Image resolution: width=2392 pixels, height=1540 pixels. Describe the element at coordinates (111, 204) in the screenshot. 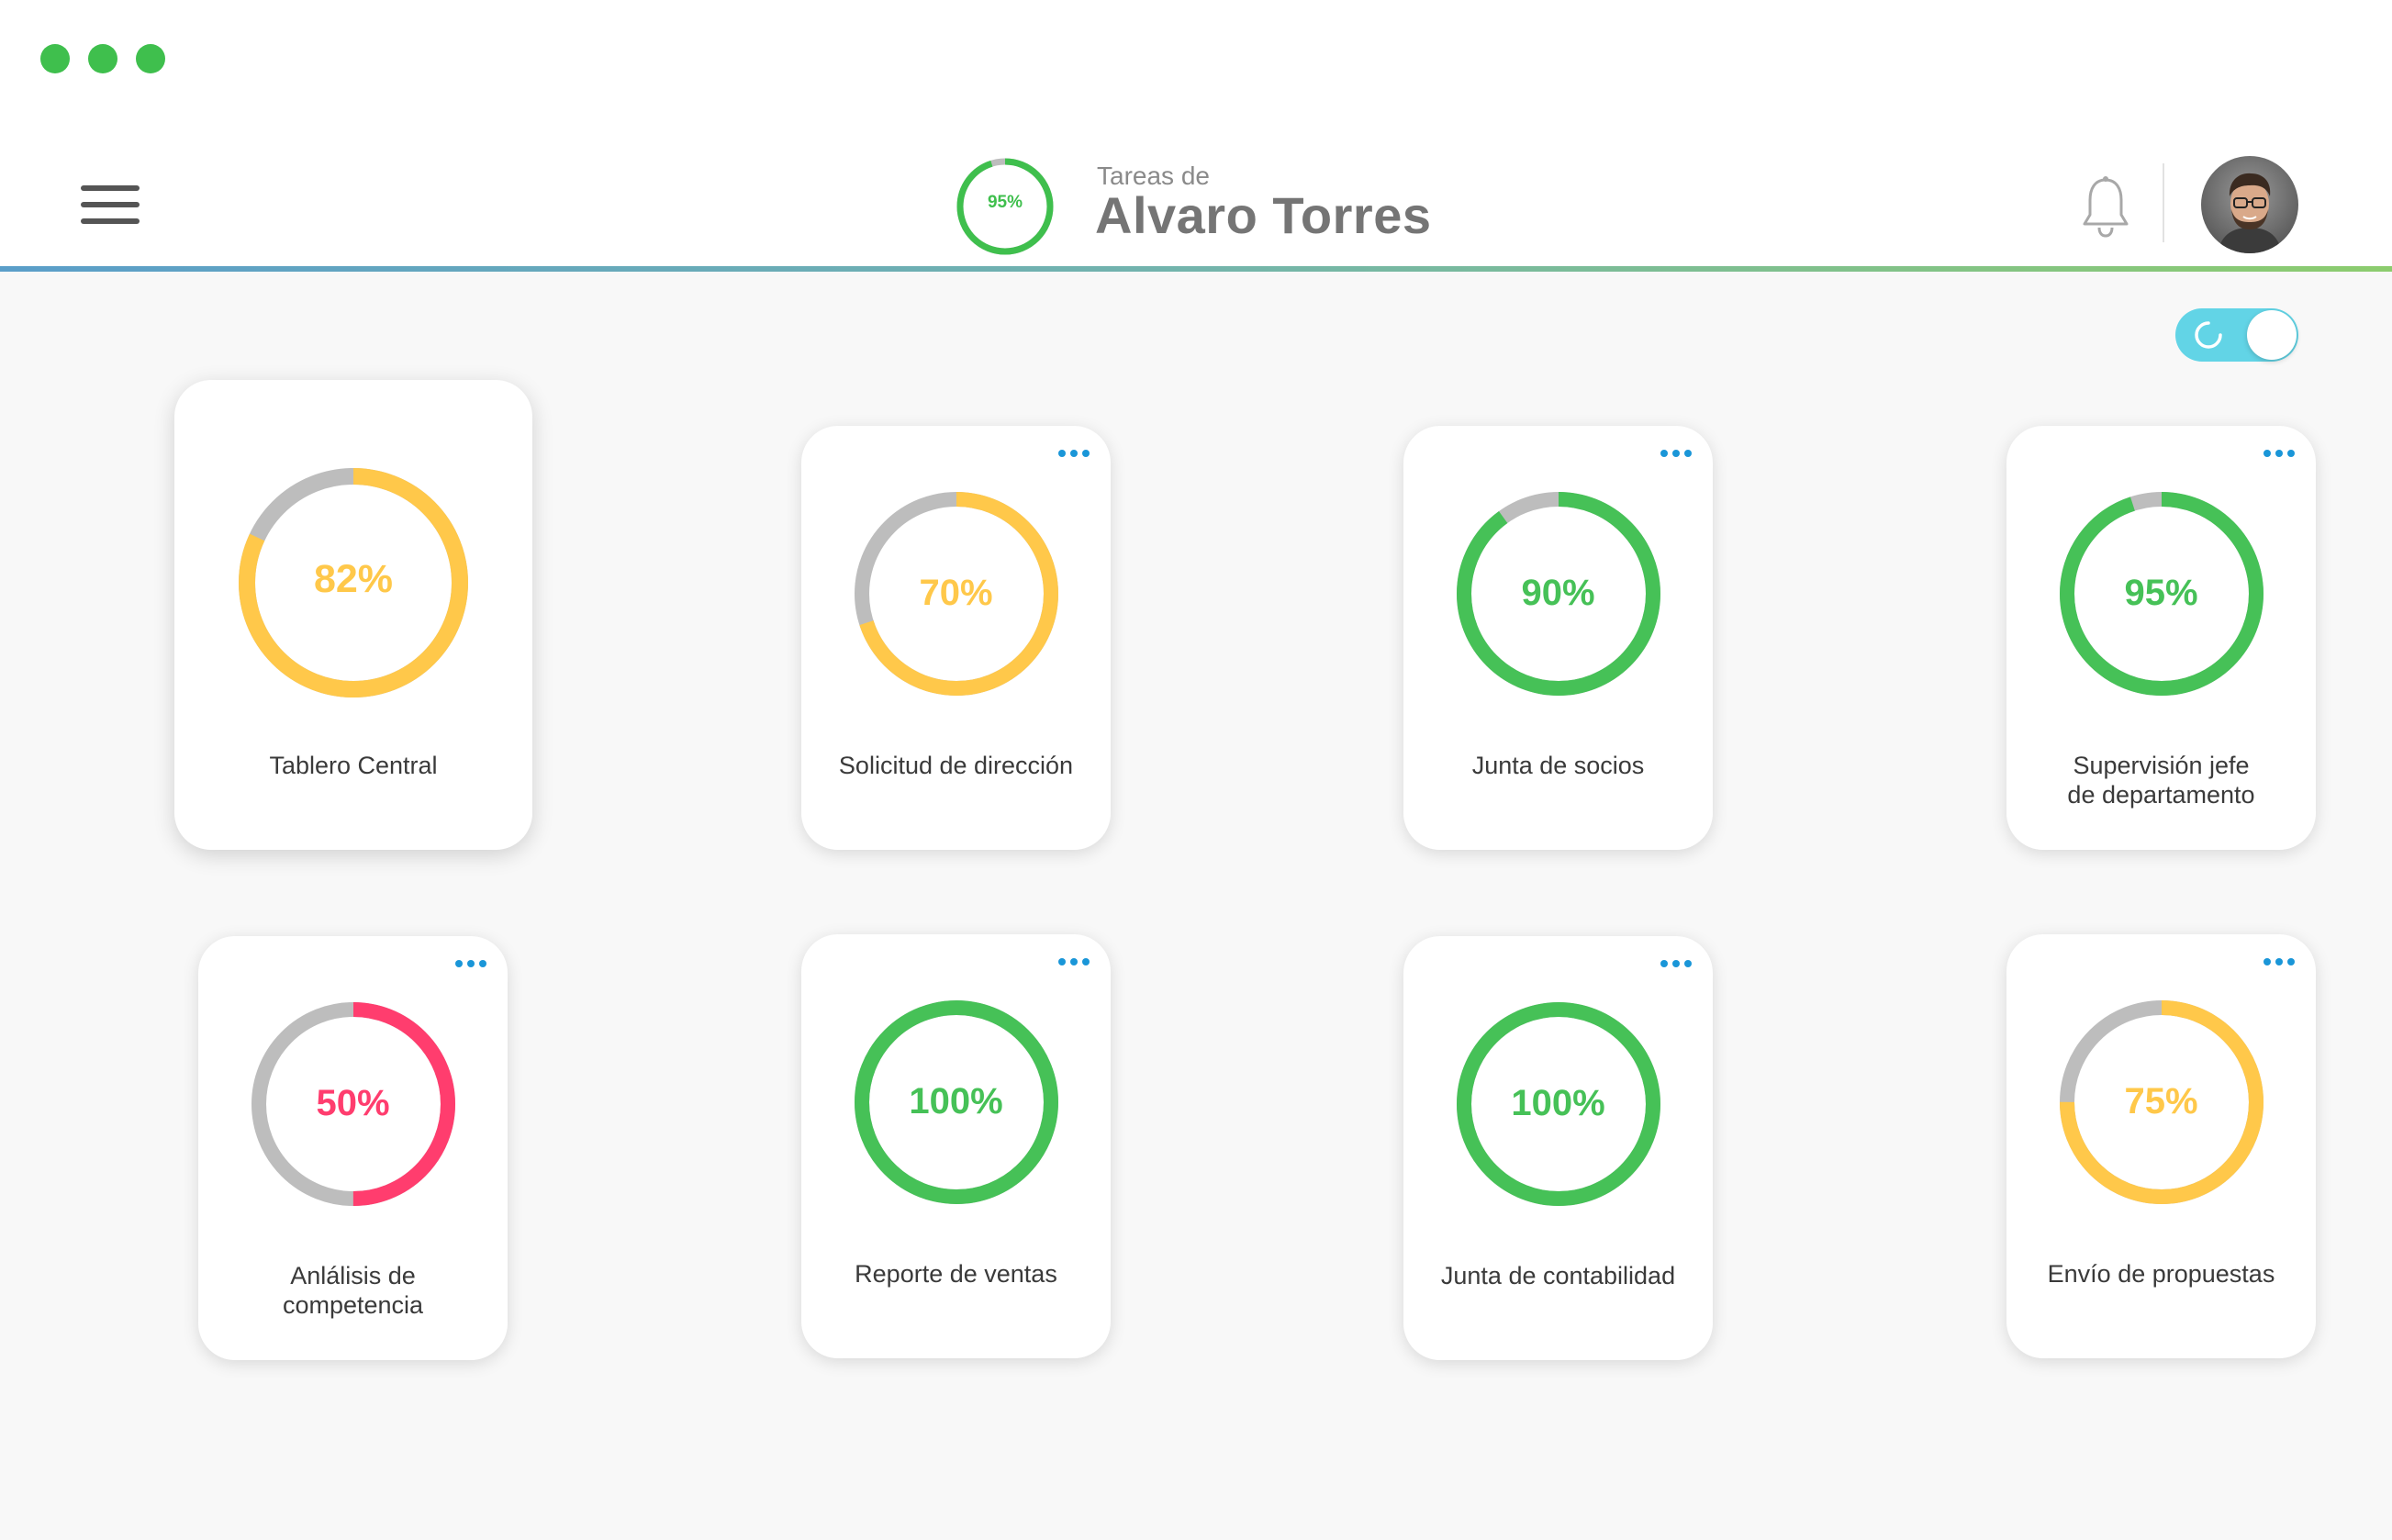

I see `hamburger-menu-icon` at that location.